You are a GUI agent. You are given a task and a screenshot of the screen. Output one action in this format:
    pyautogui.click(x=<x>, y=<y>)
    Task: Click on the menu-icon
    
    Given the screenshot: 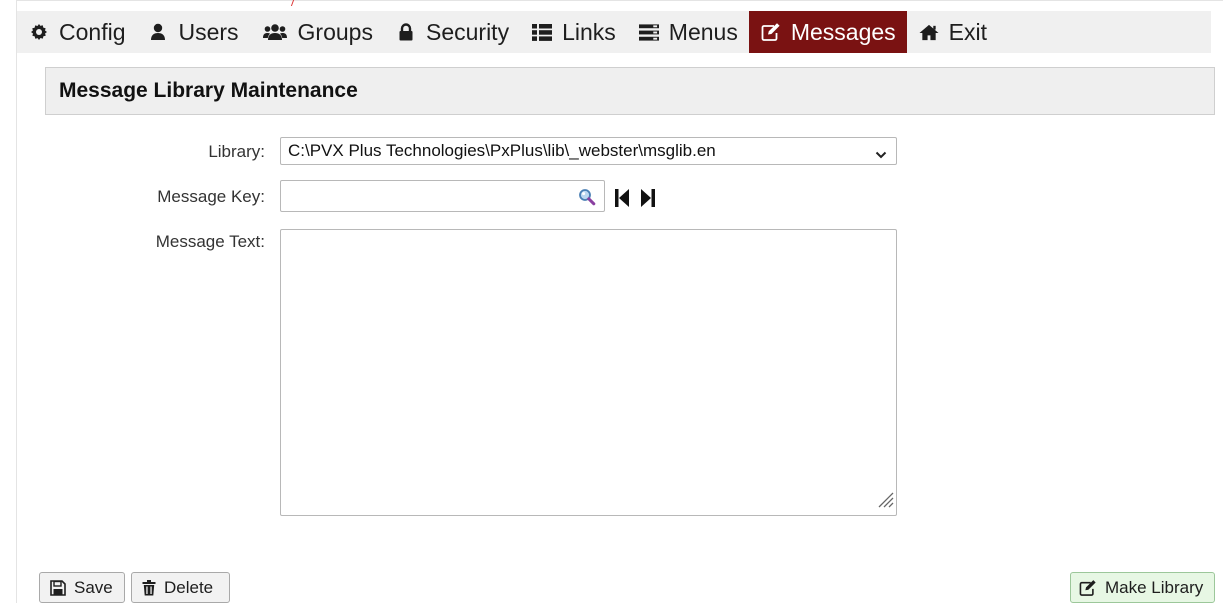 What is the action you would take?
    pyautogui.click(x=648, y=32)
    